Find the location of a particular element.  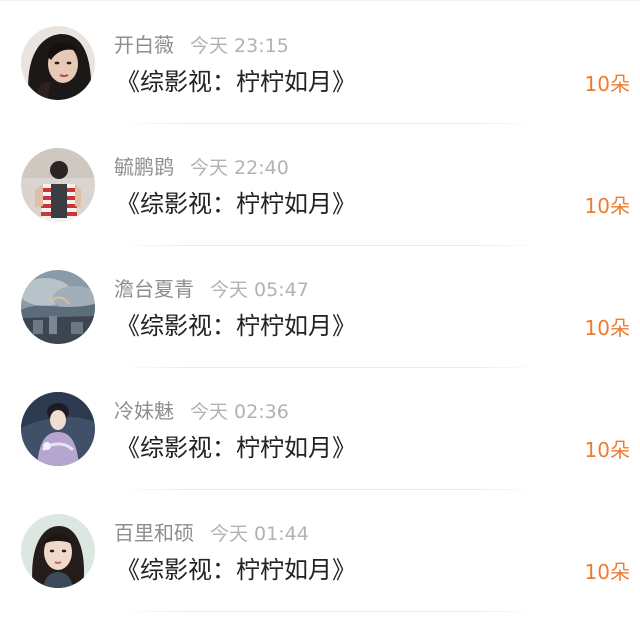

portrait-dark-hair-avatar-icon is located at coordinates (58, 63).